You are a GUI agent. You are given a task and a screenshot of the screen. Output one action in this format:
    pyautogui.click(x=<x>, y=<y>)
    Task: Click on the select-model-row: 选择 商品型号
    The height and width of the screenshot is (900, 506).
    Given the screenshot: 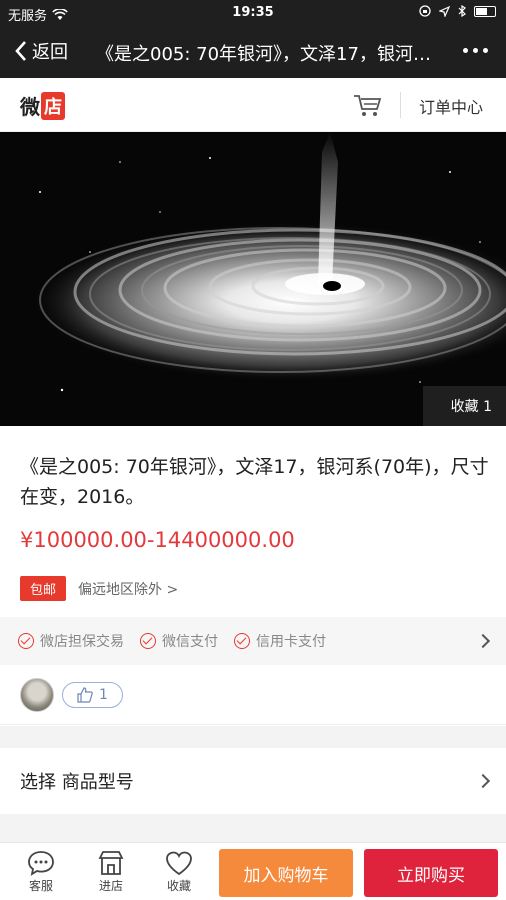 What is the action you would take?
    pyautogui.click(x=253, y=781)
    